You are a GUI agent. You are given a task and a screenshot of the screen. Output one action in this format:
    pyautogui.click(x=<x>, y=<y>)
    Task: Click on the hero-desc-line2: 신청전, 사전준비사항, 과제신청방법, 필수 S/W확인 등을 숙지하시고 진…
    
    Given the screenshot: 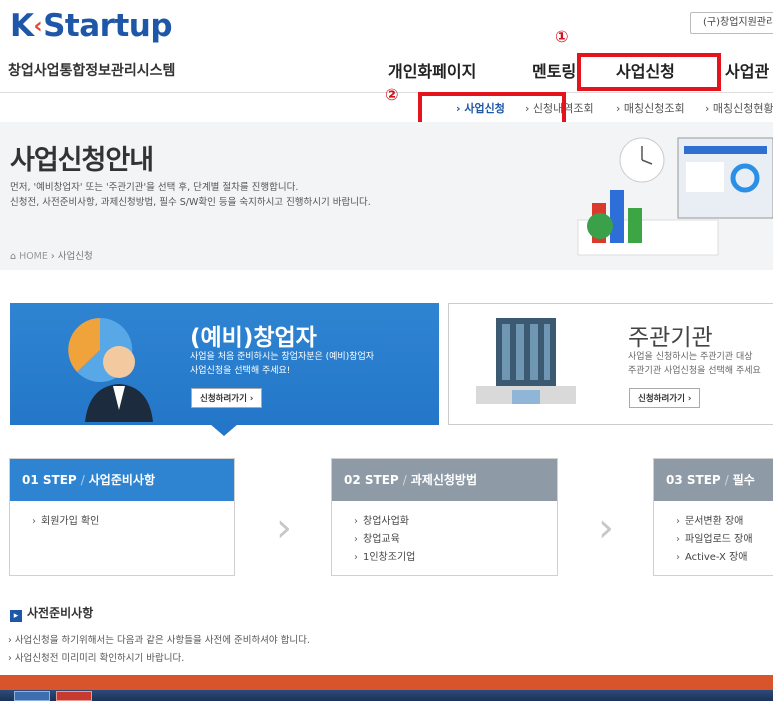 What is the action you would take?
    pyautogui.click(x=190, y=202)
    